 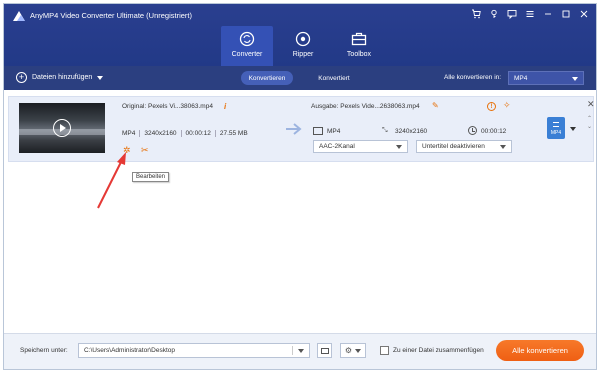 I want to click on ripper-icon, so click(x=303, y=39).